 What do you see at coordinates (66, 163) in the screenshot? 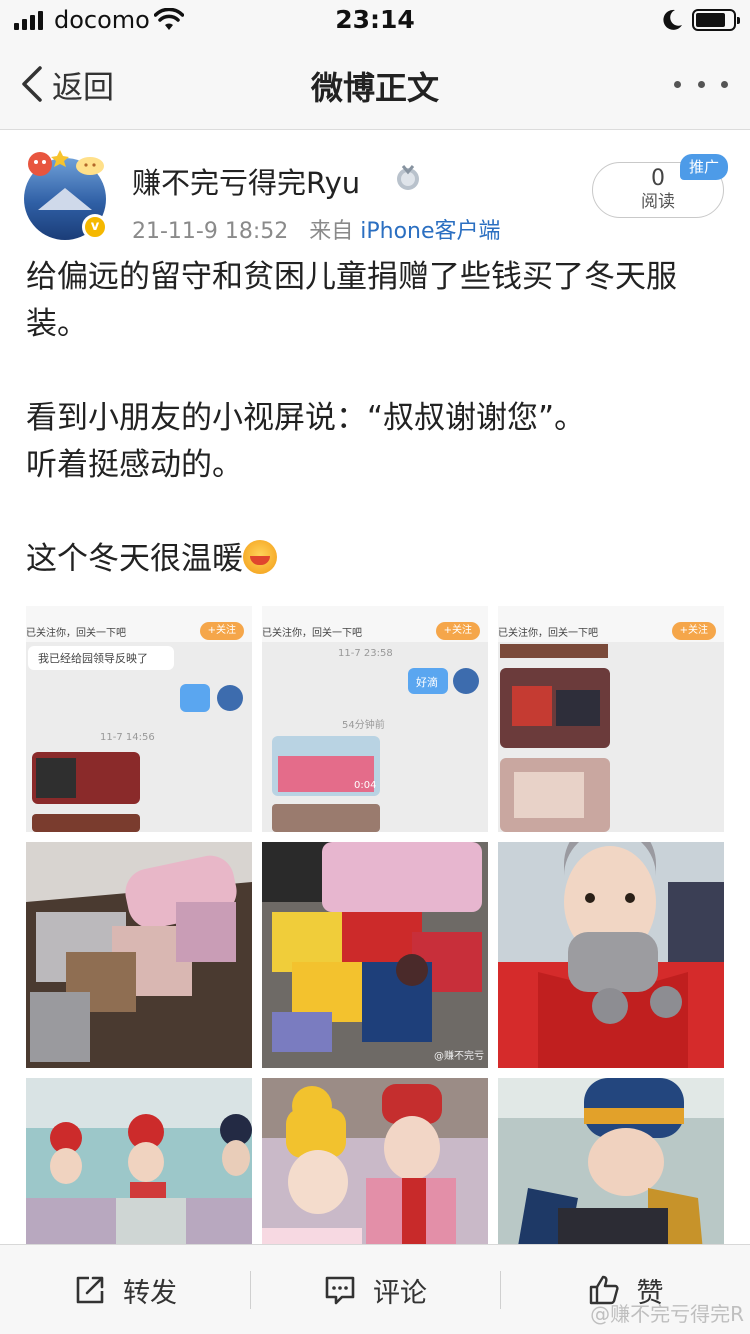
I see `avatar-decoration-icon` at bounding box center [66, 163].